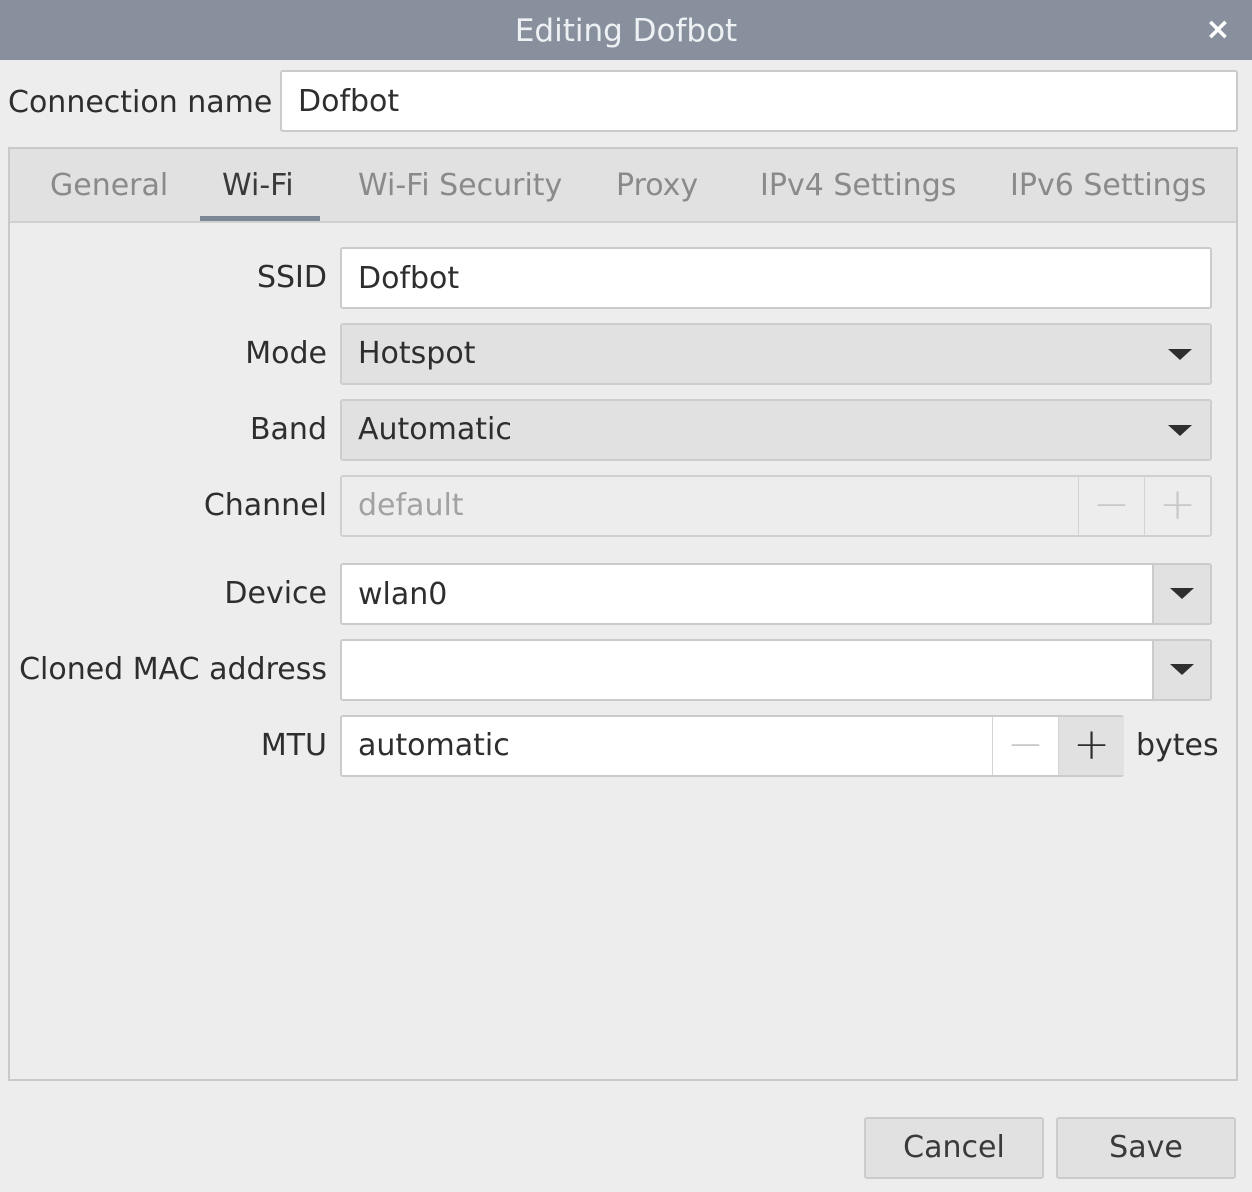 The width and height of the screenshot is (1252, 1192). I want to click on mtu-unit-label: bytes, so click(1177, 745).